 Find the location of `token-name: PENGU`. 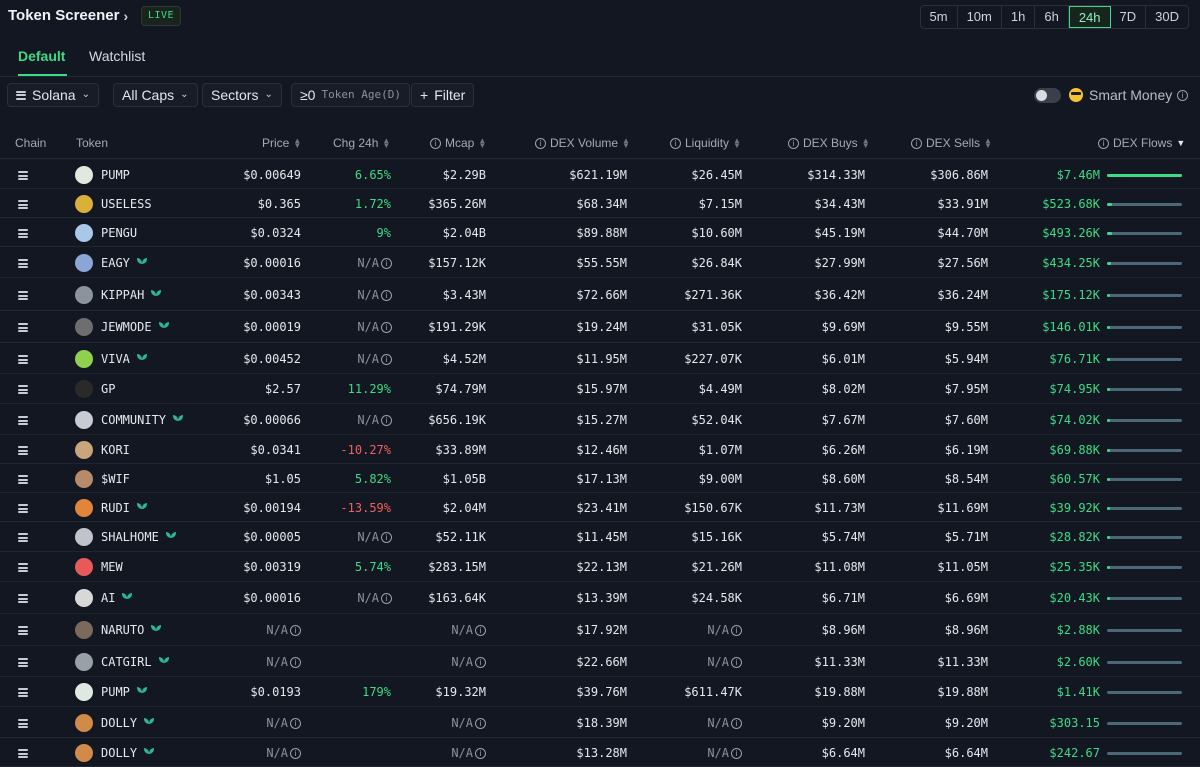

token-name: PENGU is located at coordinates (119, 233).